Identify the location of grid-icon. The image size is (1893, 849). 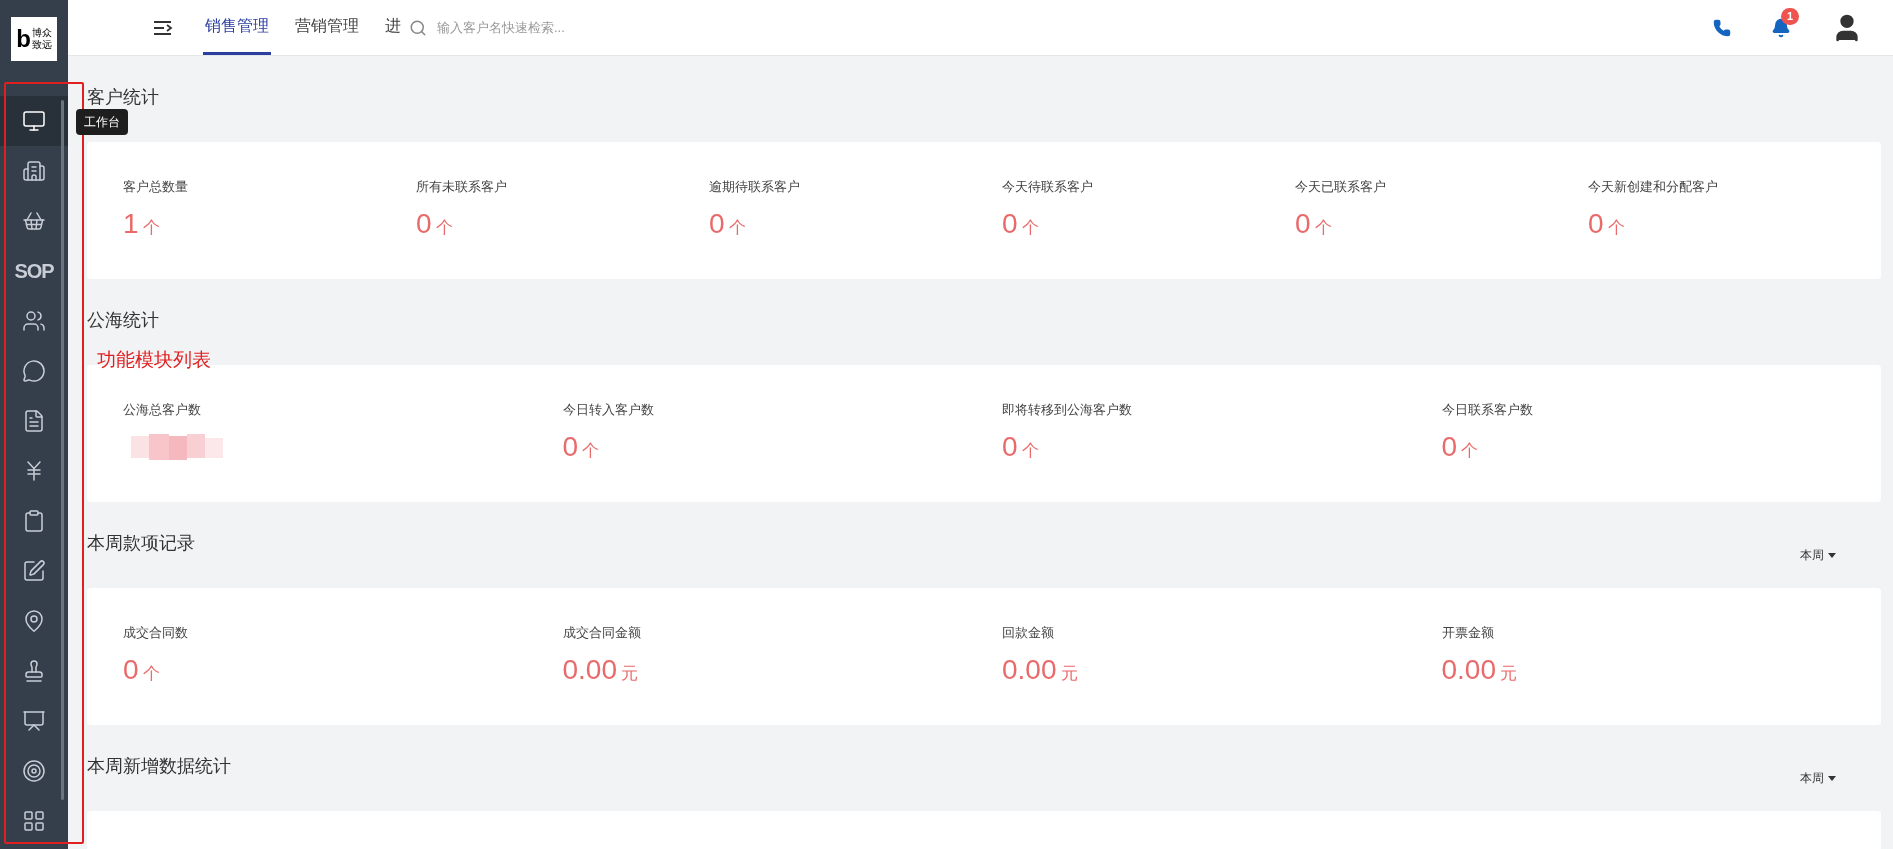
(34, 821).